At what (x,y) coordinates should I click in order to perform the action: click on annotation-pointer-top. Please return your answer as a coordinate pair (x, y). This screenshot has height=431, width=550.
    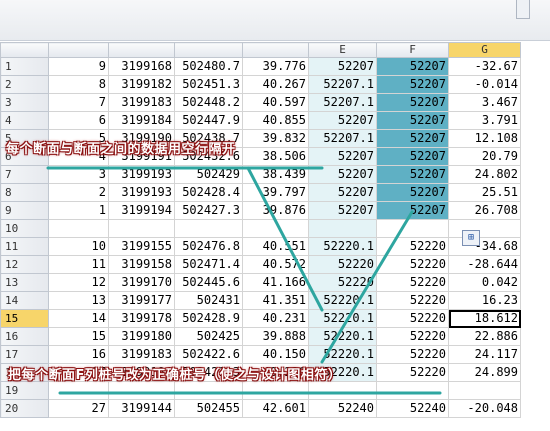
    Looking at the image, I should click on (285, 239).